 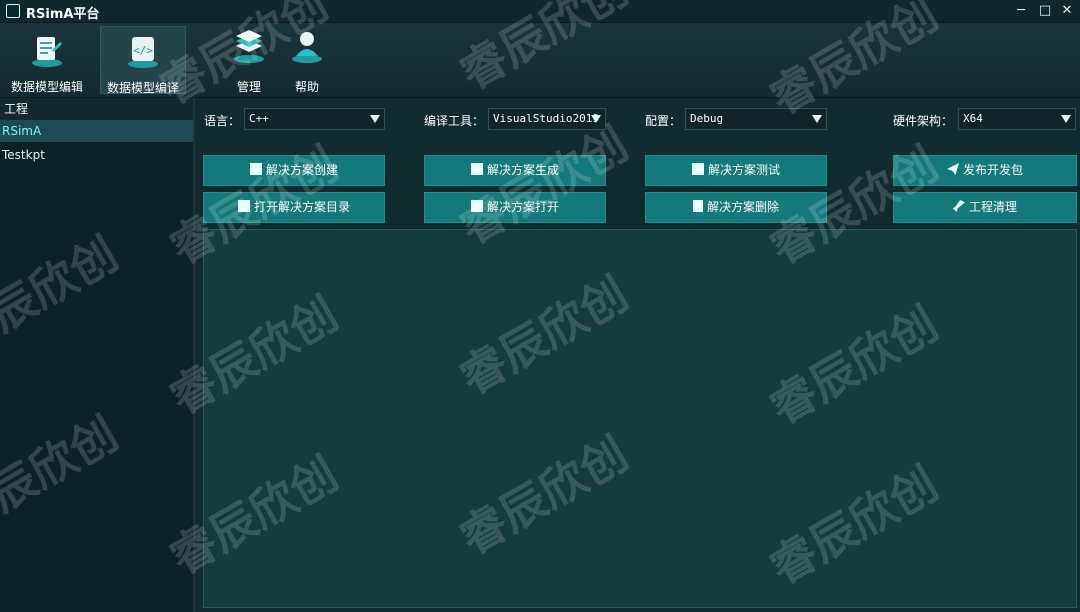 What do you see at coordinates (96, 109) in the screenshot?
I see `project-panel-header: 工程` at bounding box center [96, 109].